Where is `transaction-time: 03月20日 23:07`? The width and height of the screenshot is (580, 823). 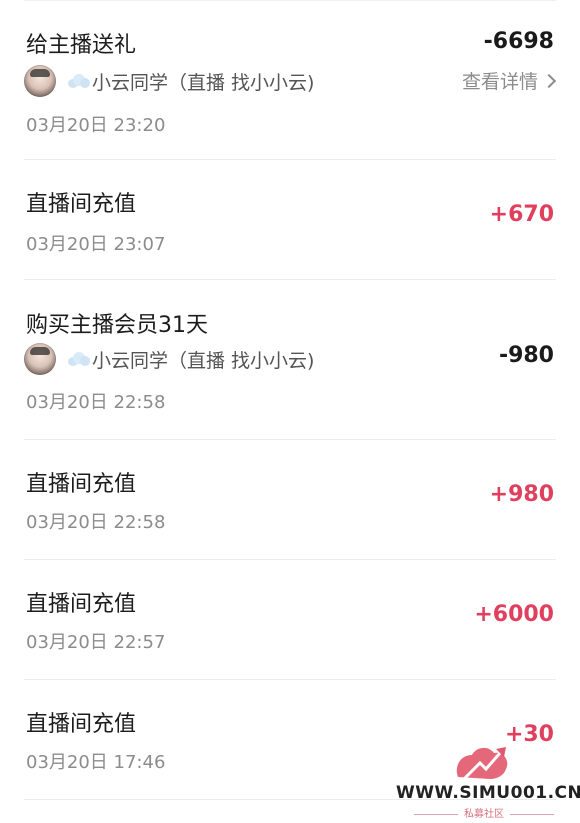
transaction-time: 03月20日 23:07 is located at coordinates (96, 244).